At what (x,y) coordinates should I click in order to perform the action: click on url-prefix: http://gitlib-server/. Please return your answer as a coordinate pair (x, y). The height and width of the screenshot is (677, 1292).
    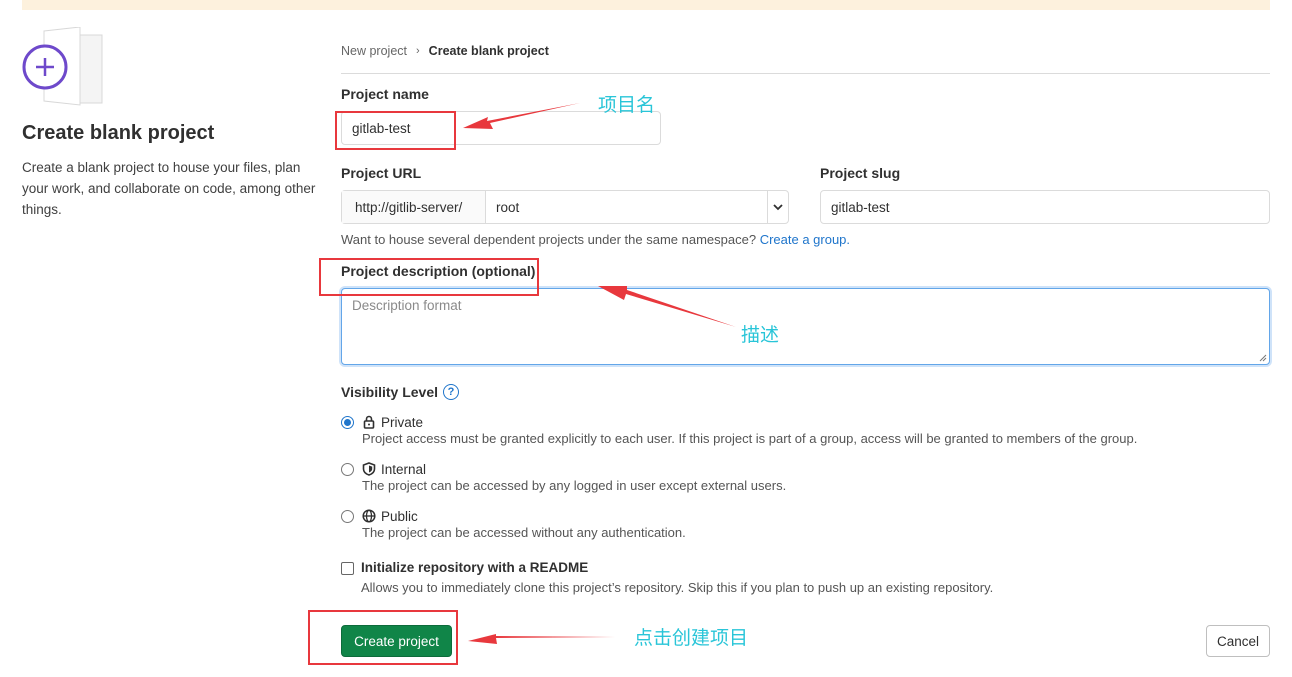
    Looking at the image, I should click on (414, 207).